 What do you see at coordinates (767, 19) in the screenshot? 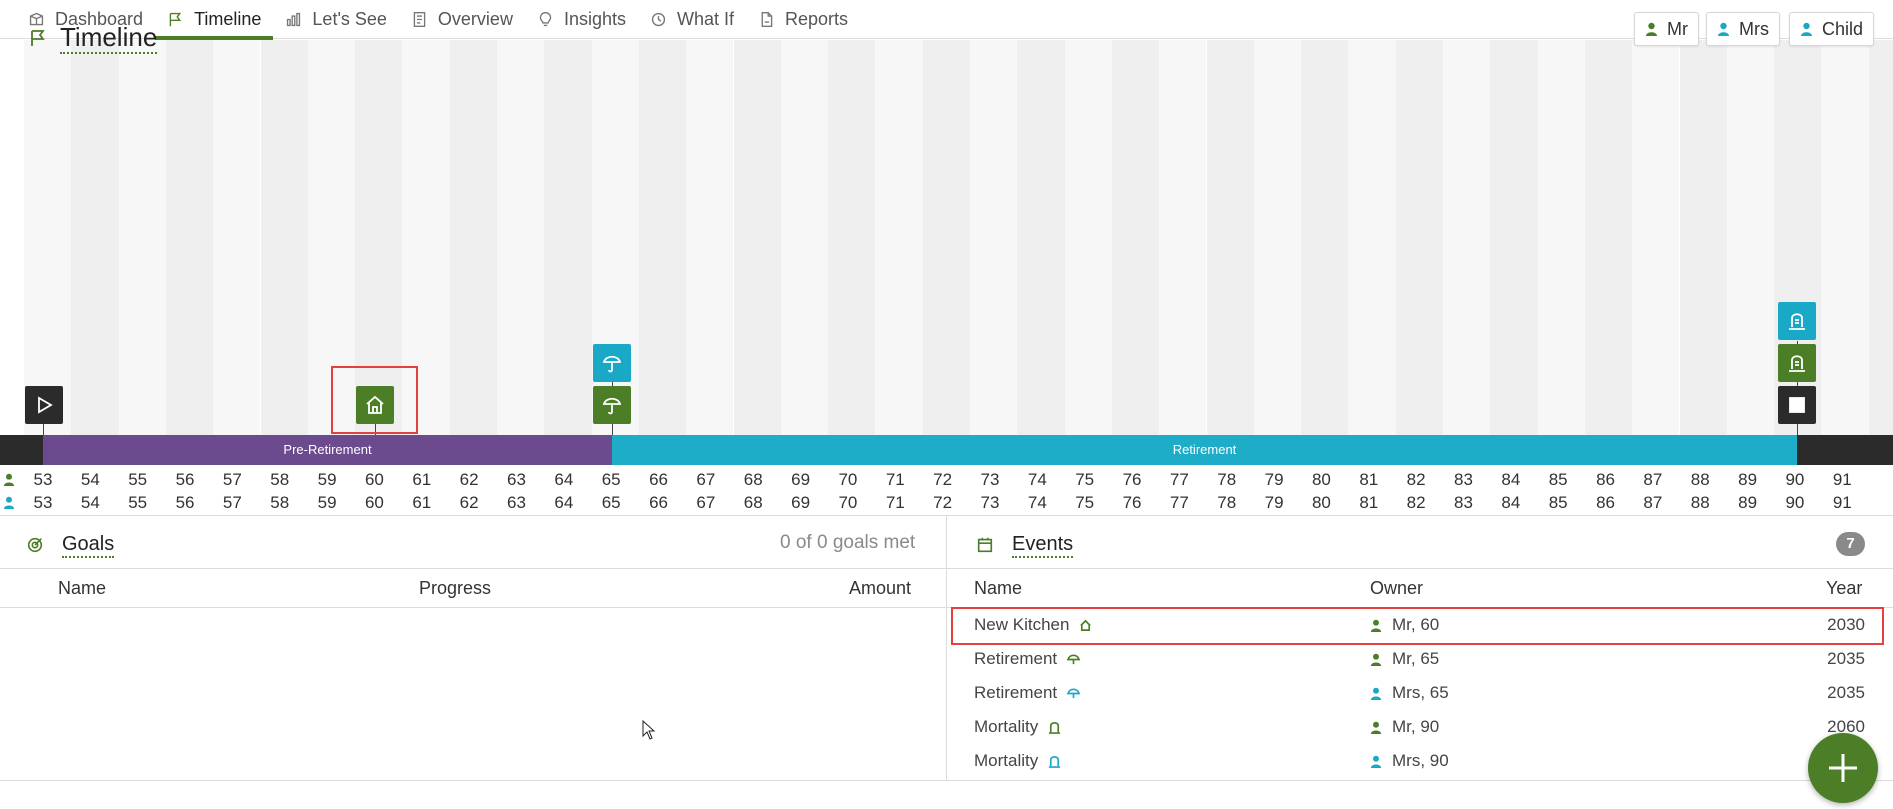
I see `report-icon` at bounding box center [767, 19].